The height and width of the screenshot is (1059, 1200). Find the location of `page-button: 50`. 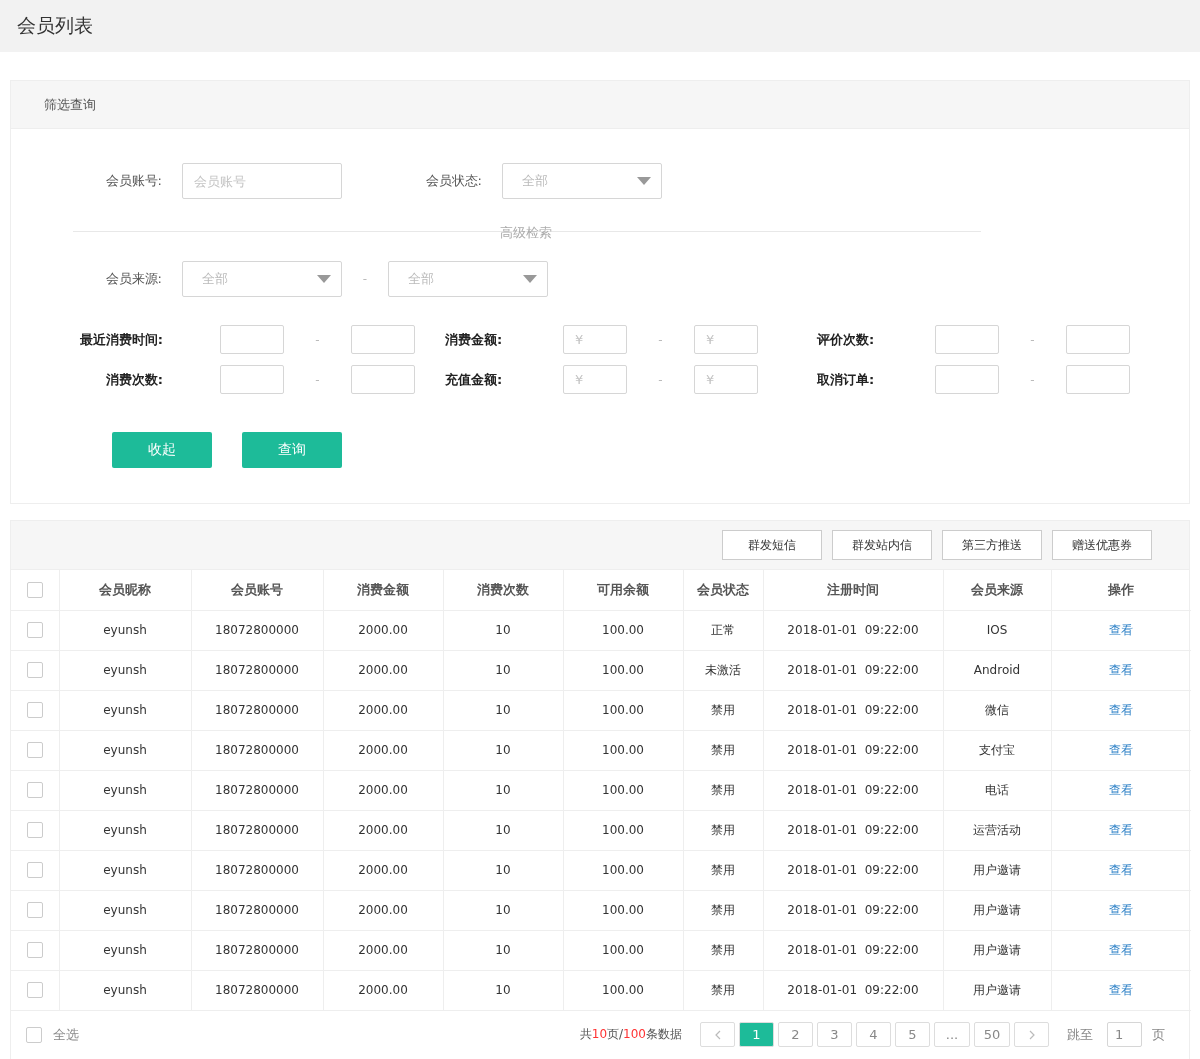

page-button: 50 is located at coordinates (992, 1034).